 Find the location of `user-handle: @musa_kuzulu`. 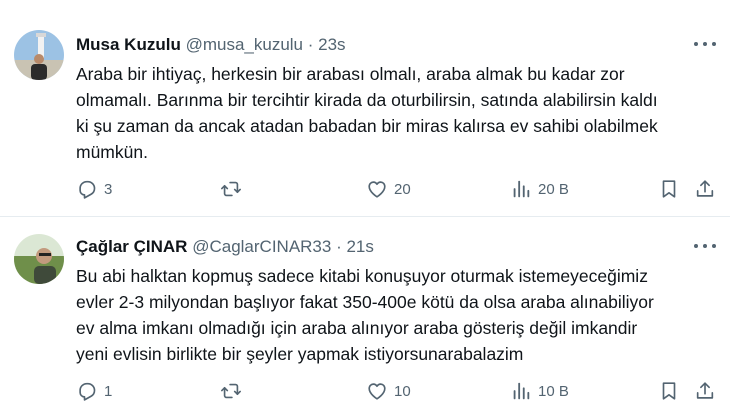

user-handle: @musa_kuzulu is located at coordinates (244, 44).